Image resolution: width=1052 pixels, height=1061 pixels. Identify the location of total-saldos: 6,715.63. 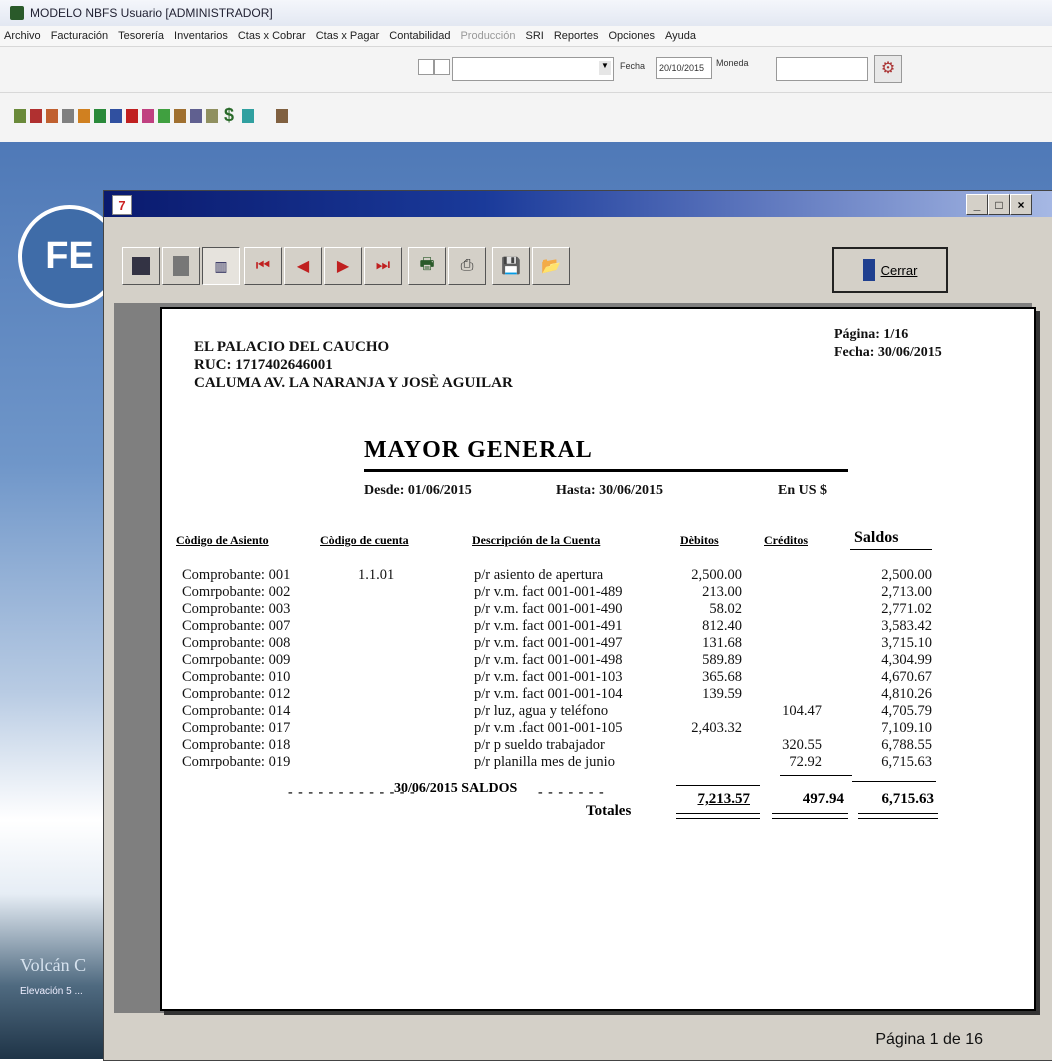
(908, 799).